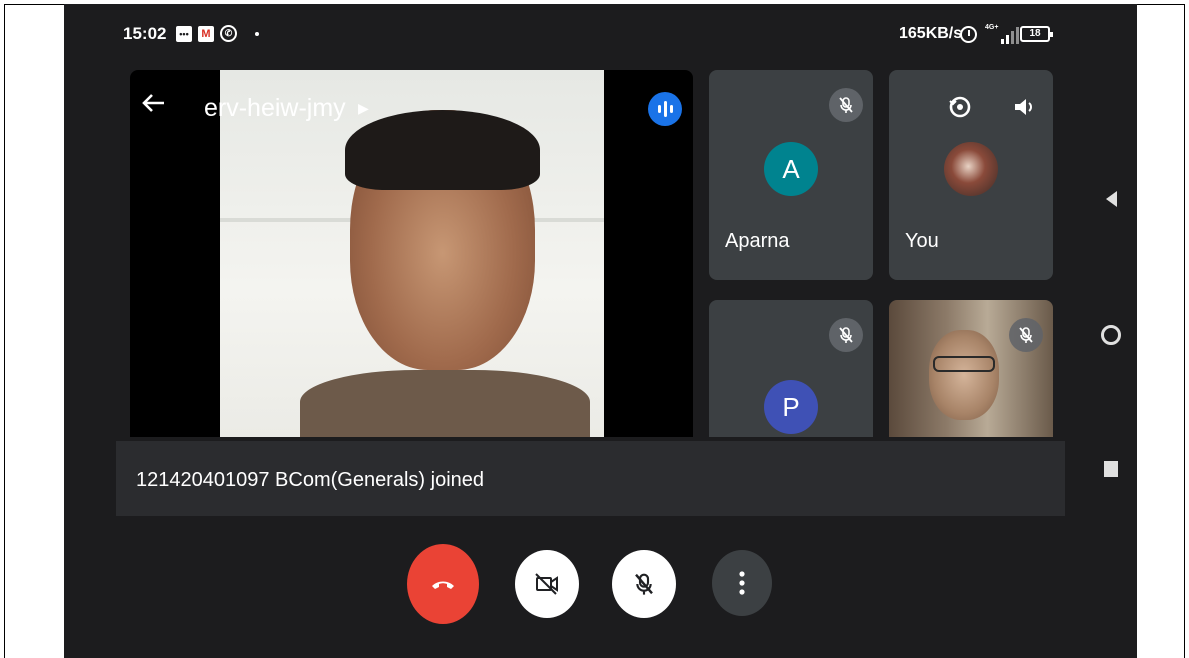  I want to click on camera-off-icon, so click(546, 584).